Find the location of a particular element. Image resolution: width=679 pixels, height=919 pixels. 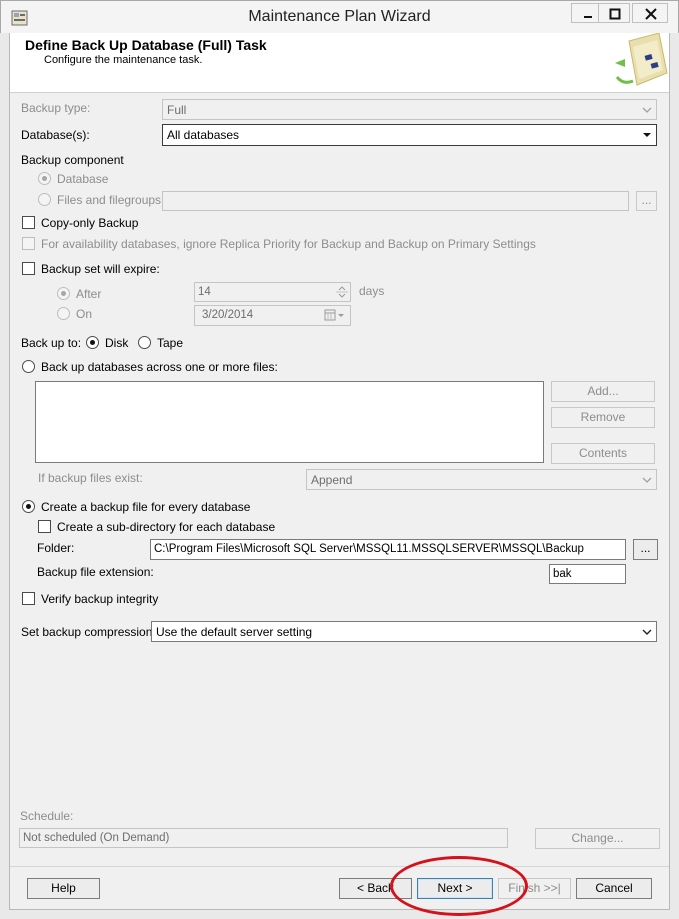

databases-label: Database(s): is located at coordinates (55, 135).